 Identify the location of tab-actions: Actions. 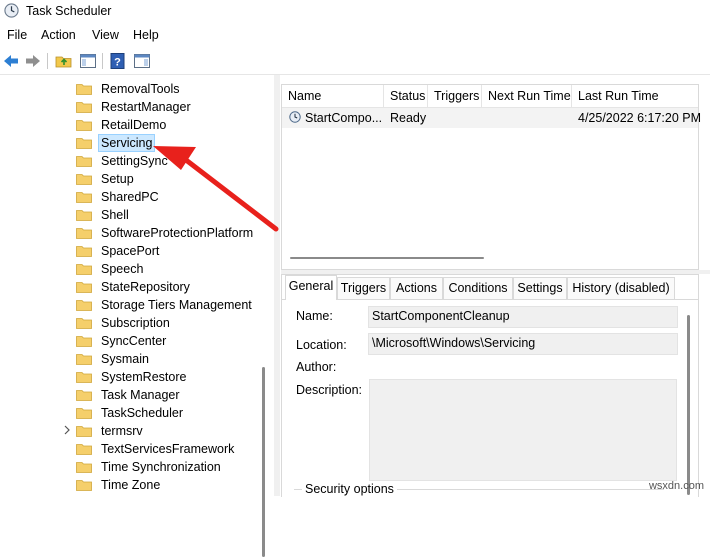
(416, 288).